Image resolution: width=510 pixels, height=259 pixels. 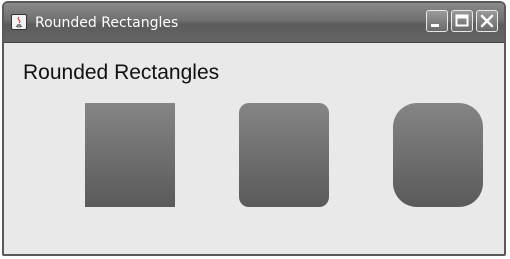 What do you see at coordinates (130, 155) in the screenshot?
I see `rectangle-square-corners` at bounding box center [130, 155].